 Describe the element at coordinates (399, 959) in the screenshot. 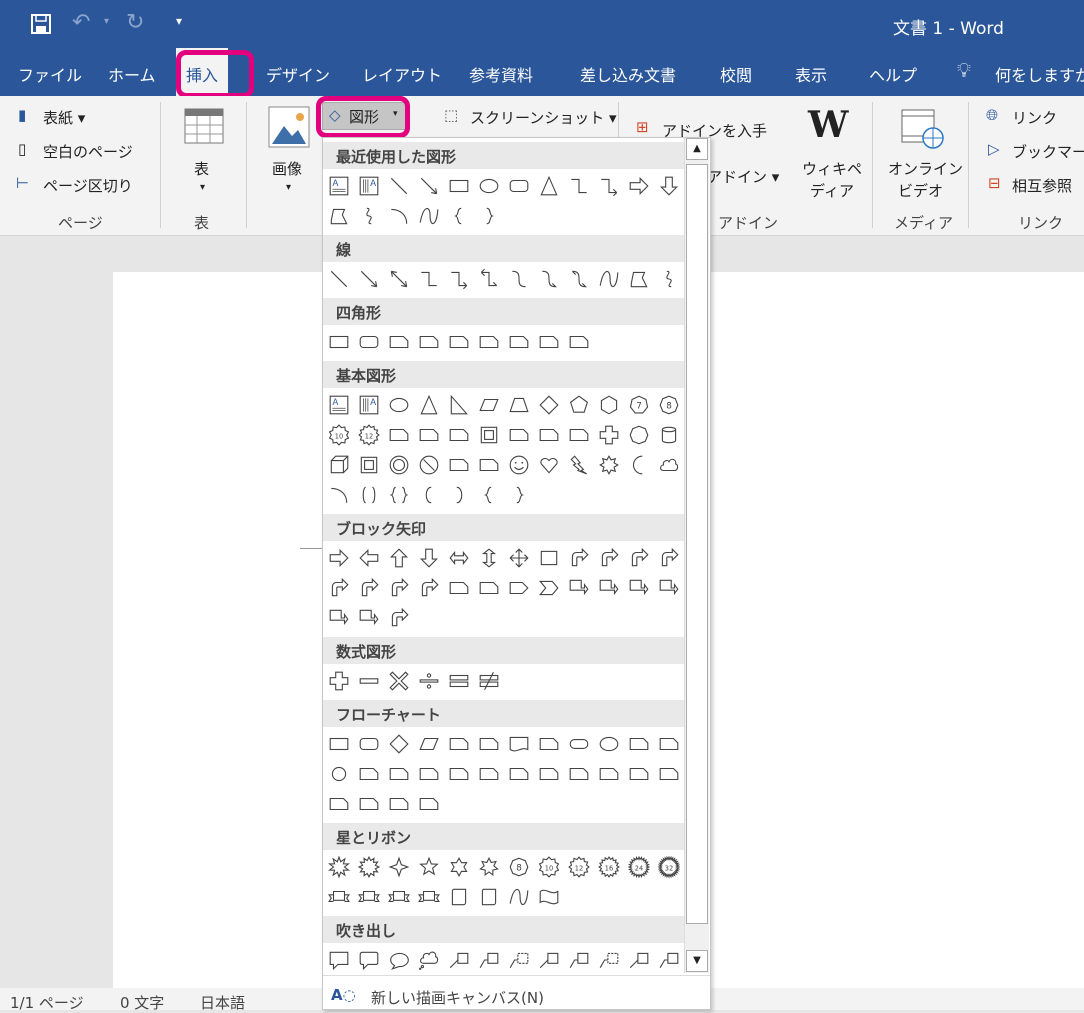

I see `shape-callellipse` at that location.